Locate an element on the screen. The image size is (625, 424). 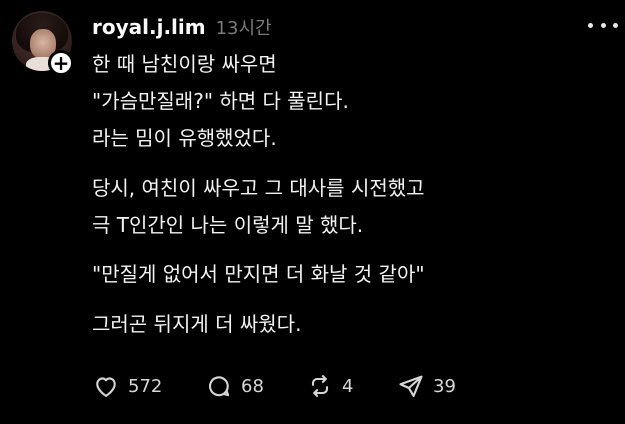
post-line: 당시, 여친이 싸우고 그 대사를 시전했고 is located at coordinates (258, 188).